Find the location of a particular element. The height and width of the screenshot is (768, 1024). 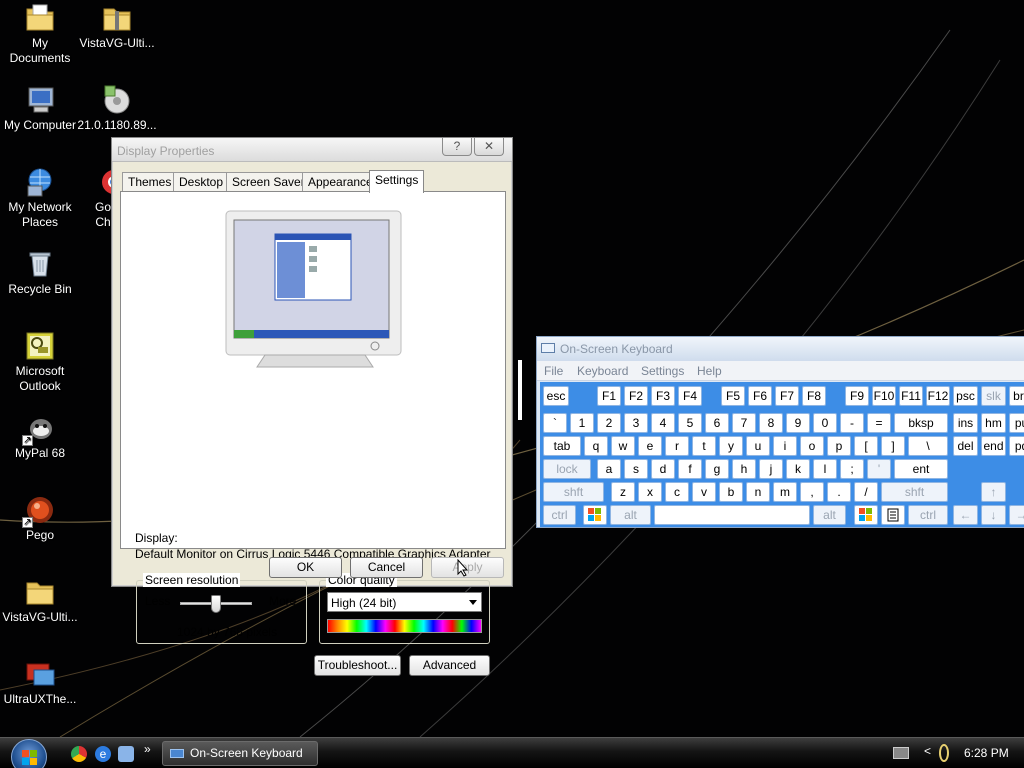

key-x91: [ is located at coordinates (866, 446).